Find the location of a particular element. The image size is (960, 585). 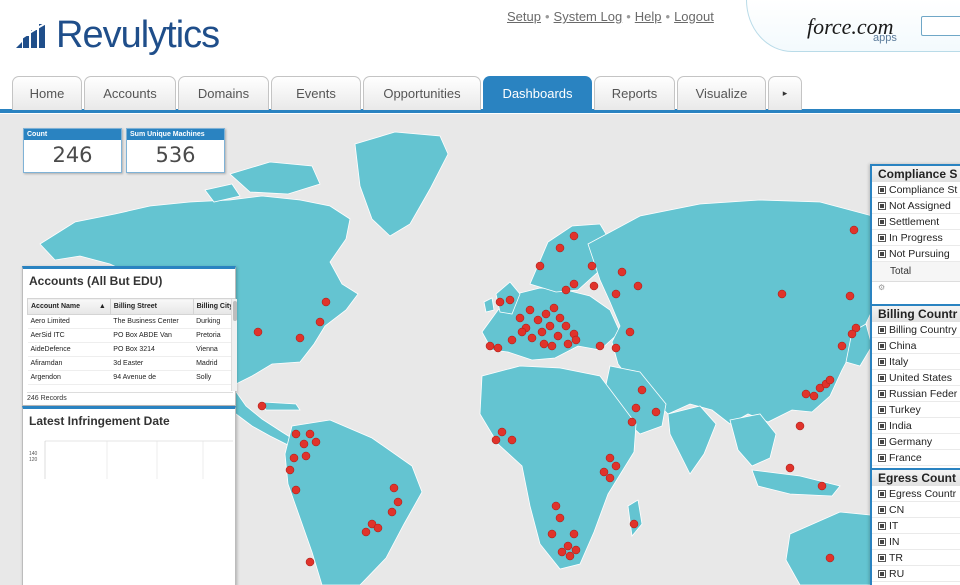

billing-street-cell: PO Box ABDE Van is located at coordinates (152, 335).